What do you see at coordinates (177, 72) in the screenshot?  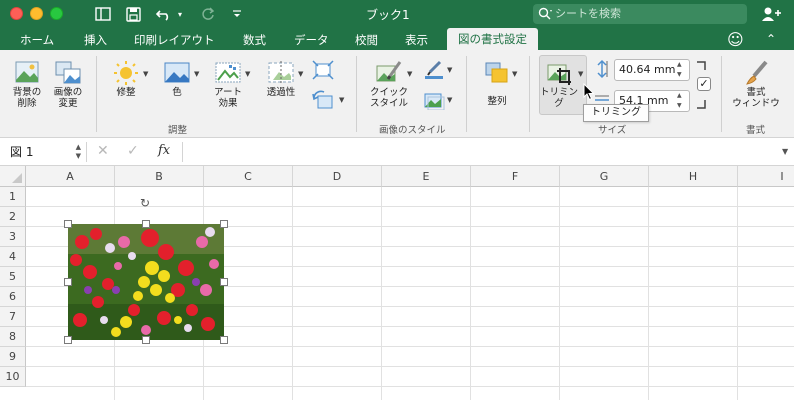 I see `color-picture-icon` at bounding box center [177, 72].